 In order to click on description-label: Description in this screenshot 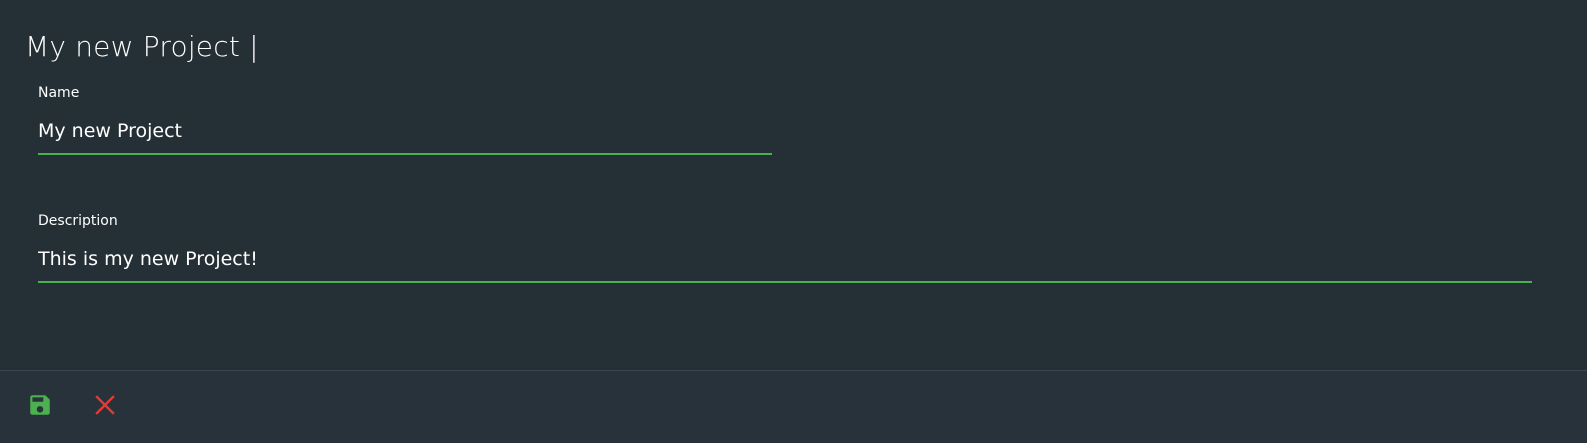, I will do `click(78, 221)`.